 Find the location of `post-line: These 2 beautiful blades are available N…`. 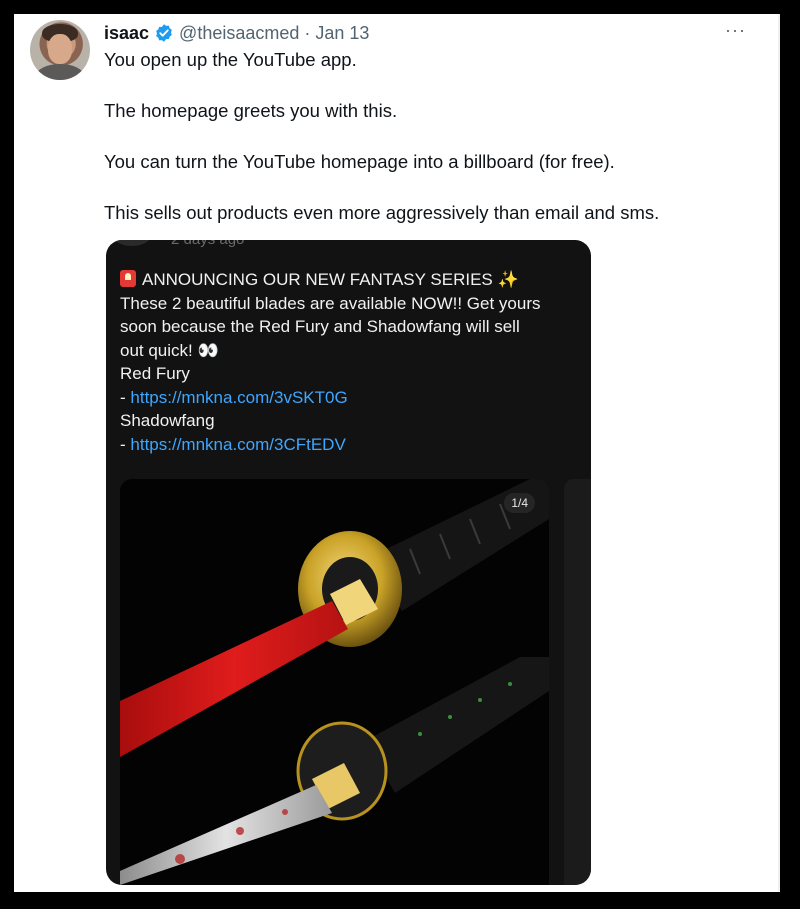

post-line: These 2 beautiful blades are available N… is located at coordinates (330, 303).